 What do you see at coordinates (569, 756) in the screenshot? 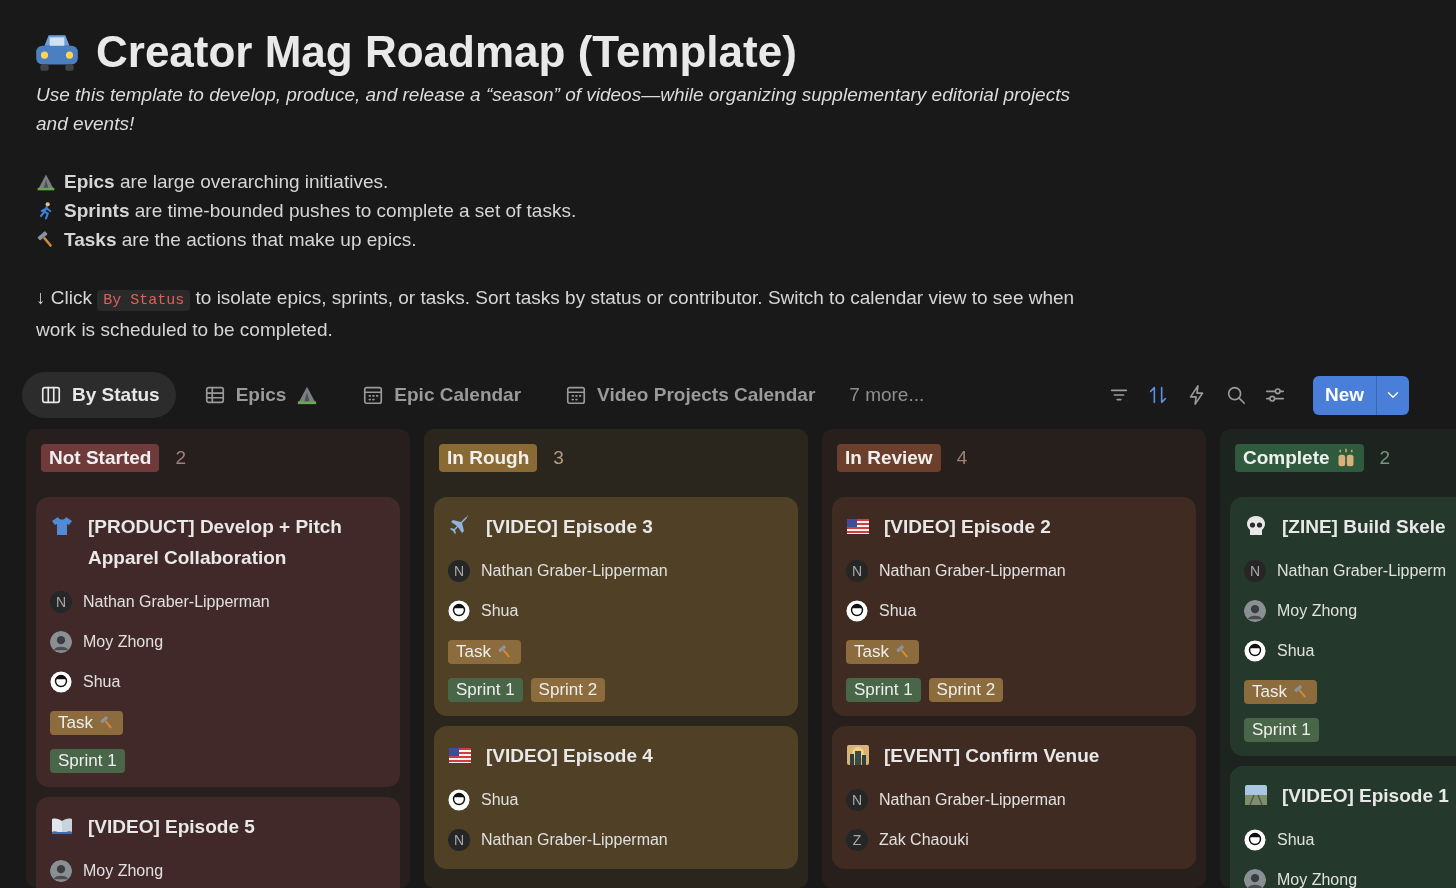
I see `card-title: [VIDEO] Episode 4` at bounding box center [569, 756].